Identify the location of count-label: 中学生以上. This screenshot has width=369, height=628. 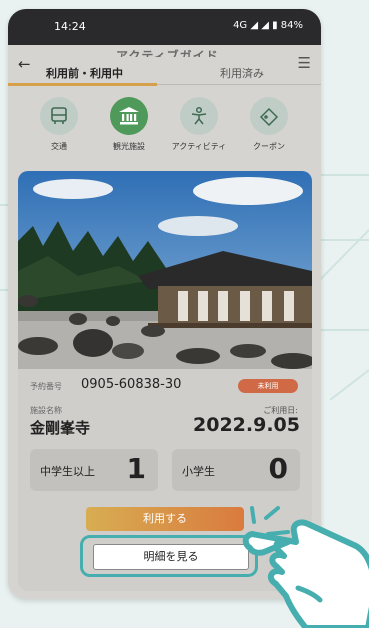
(67, 471).